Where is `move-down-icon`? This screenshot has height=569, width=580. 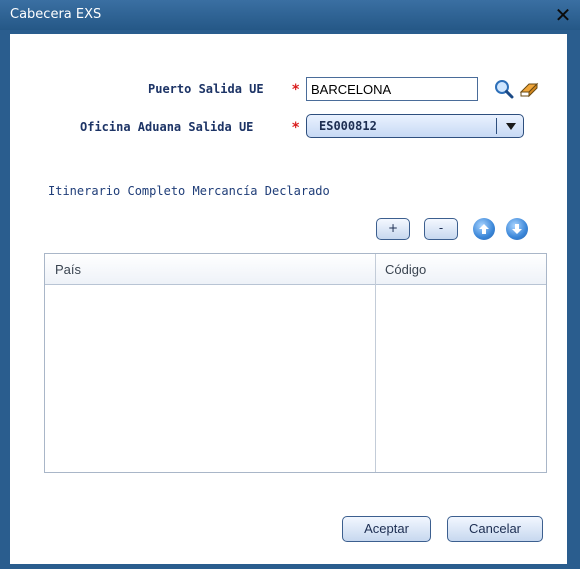 move-down-icon is located at coordinates (517, 229).